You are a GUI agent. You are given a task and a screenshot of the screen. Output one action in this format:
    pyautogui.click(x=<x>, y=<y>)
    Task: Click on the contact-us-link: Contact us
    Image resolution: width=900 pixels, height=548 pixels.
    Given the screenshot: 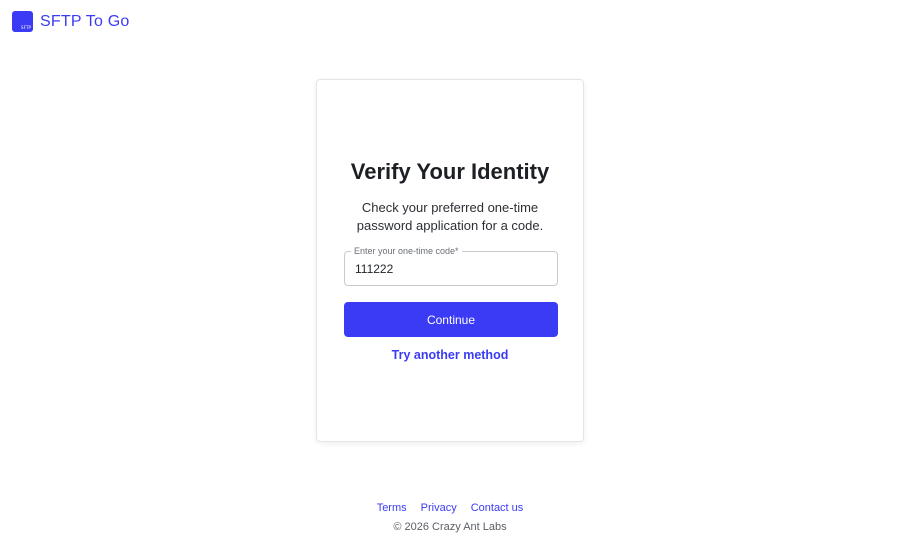 What is the action you would take?
    pyautogui.click(x=497, y=508)
    